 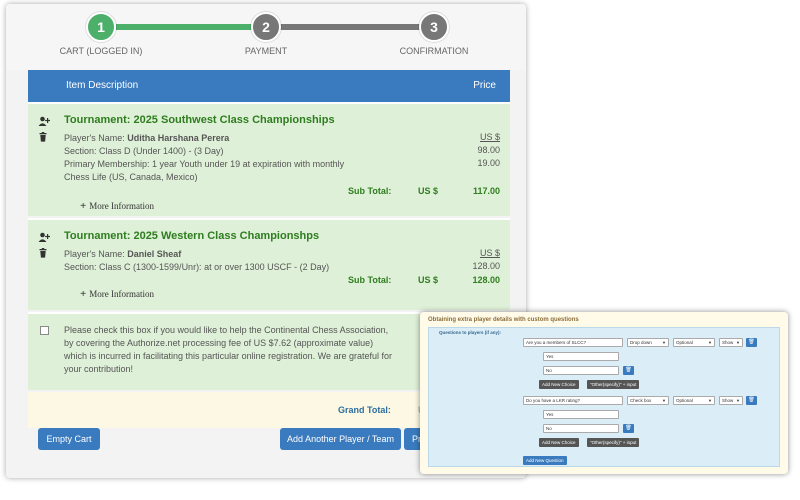 I want to click on question-1-other-input-button: "Other(specify)" + input, so click(x=613, y=384).